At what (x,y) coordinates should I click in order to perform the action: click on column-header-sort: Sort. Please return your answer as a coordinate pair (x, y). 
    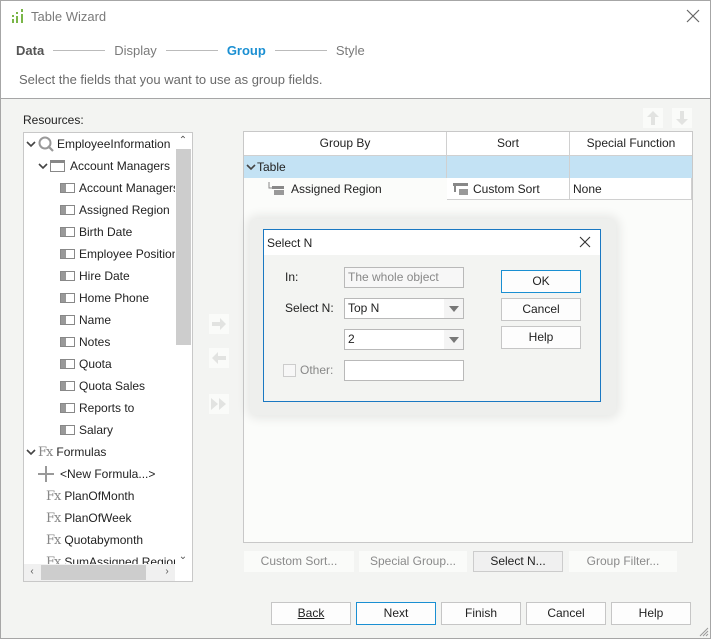
    Looking at the image, I should click on (508, 144).